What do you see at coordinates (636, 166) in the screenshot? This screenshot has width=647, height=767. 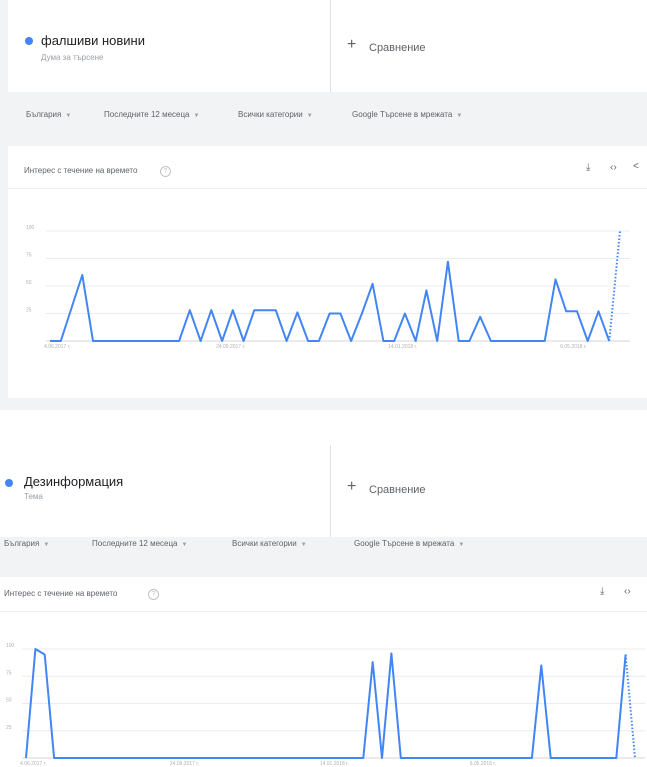 I see `share-icon: <` at bounding box center [636, 166].